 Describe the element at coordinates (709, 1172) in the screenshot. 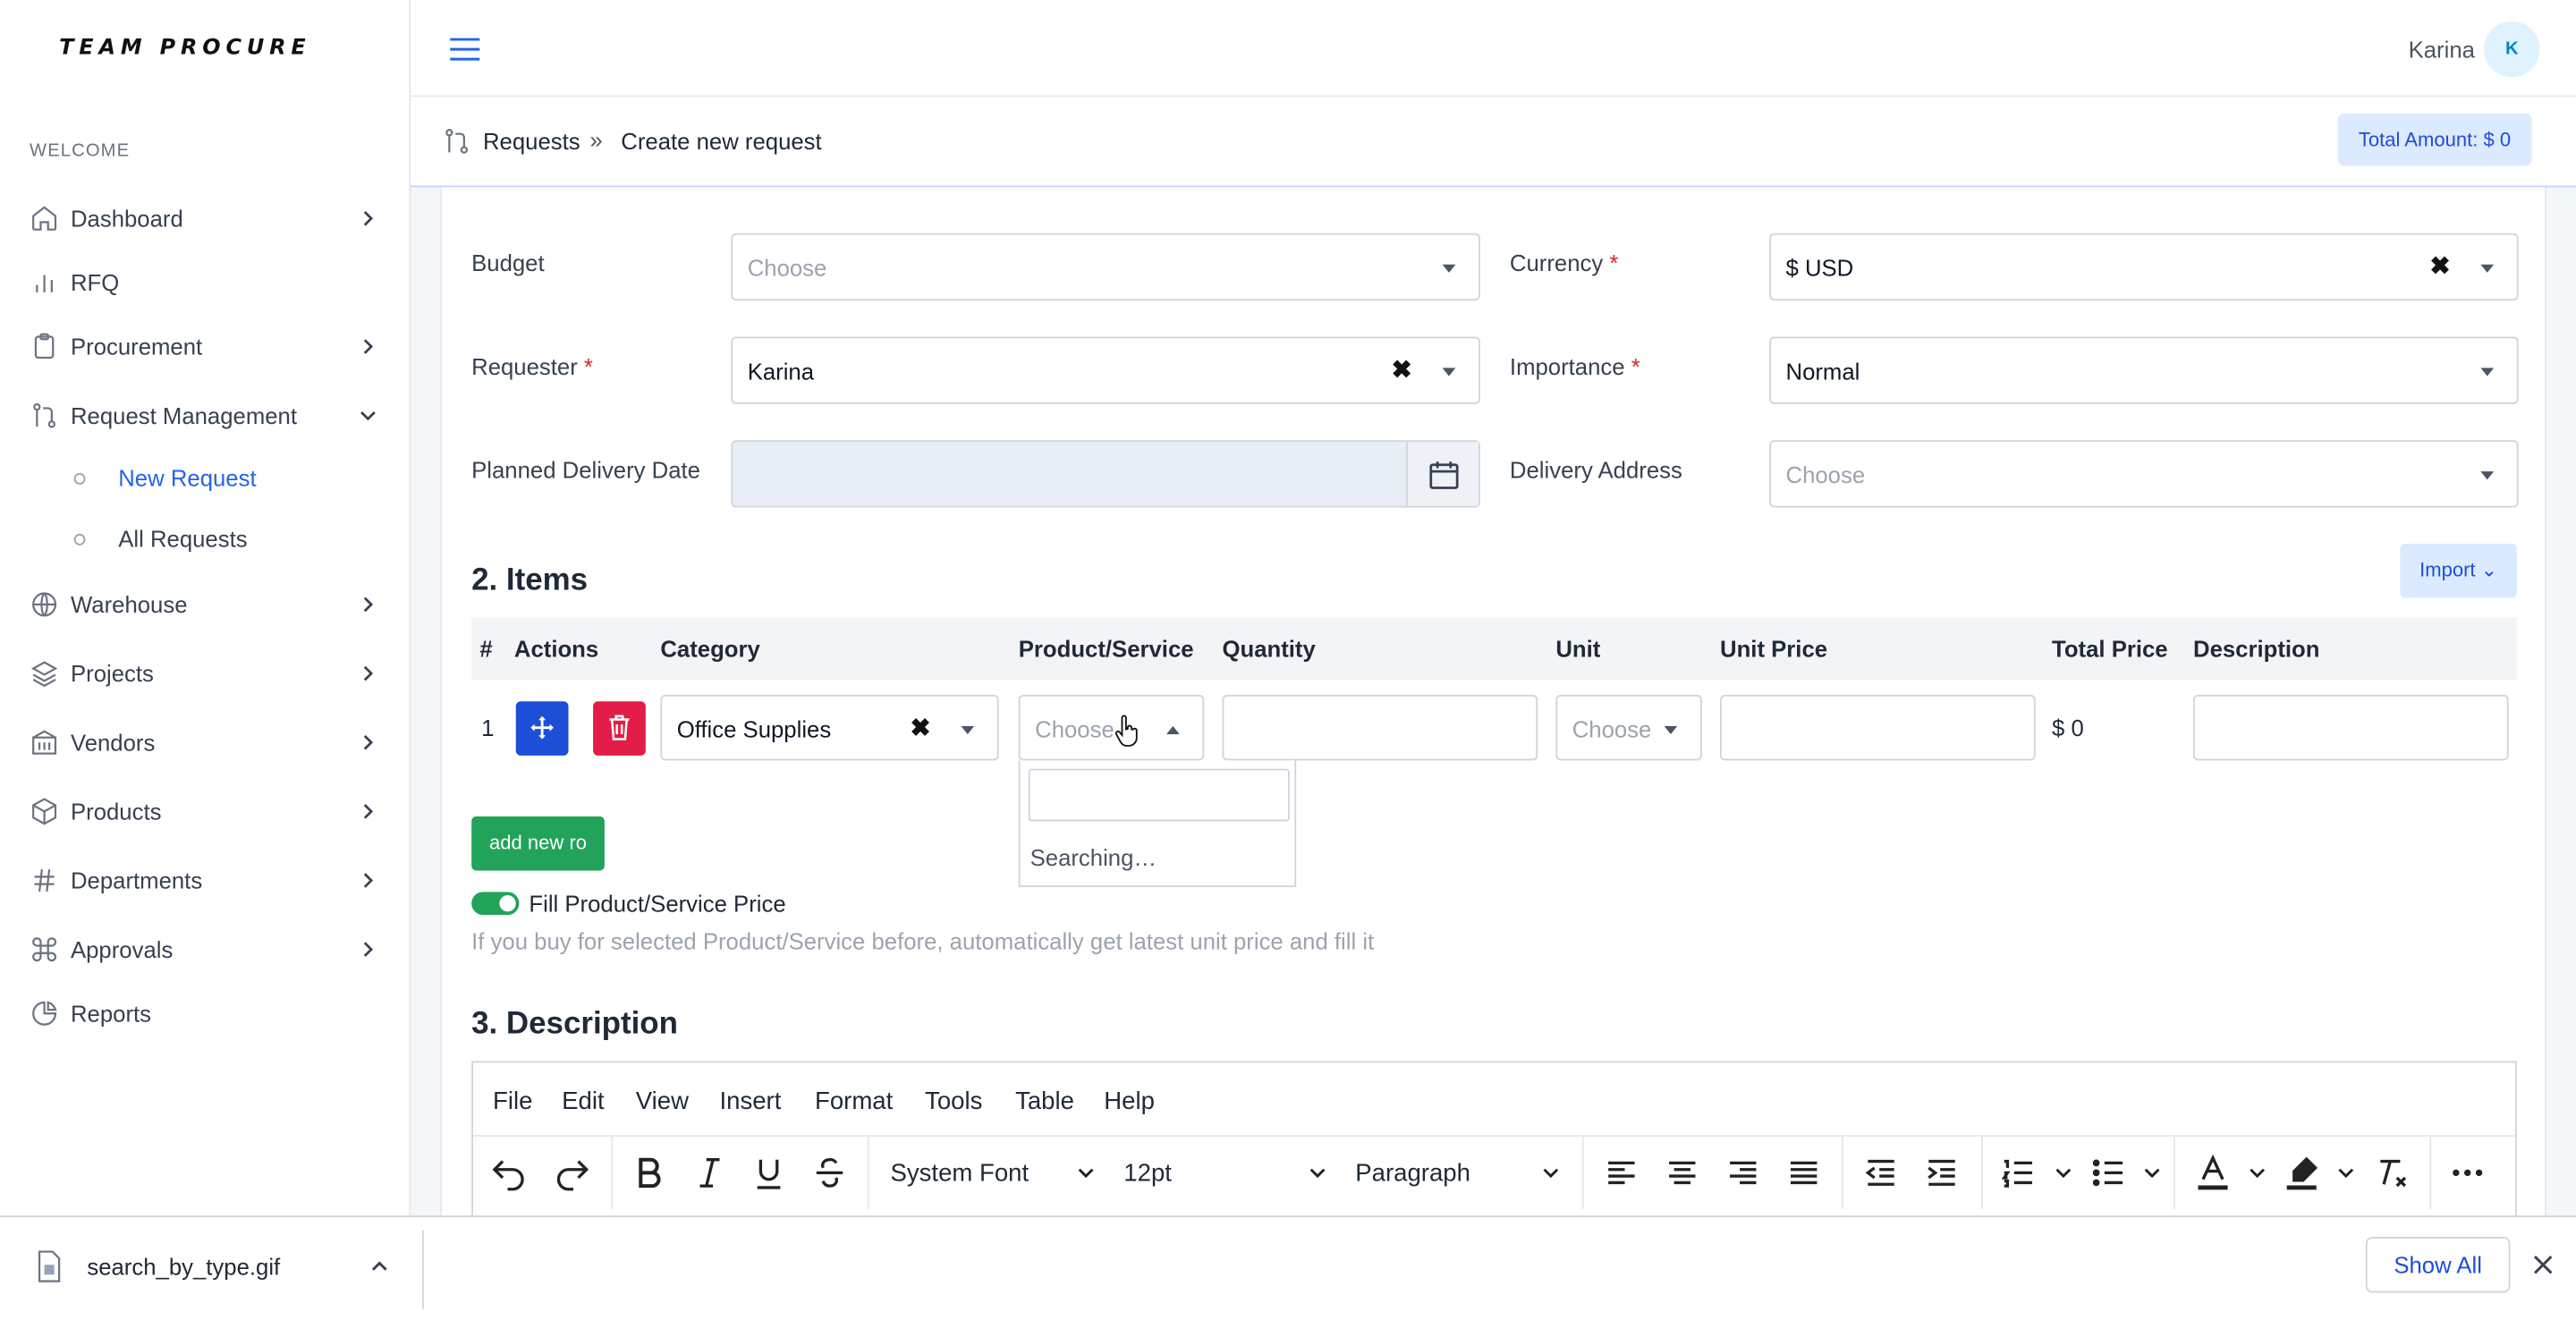

I see `italic-icon` at that location.